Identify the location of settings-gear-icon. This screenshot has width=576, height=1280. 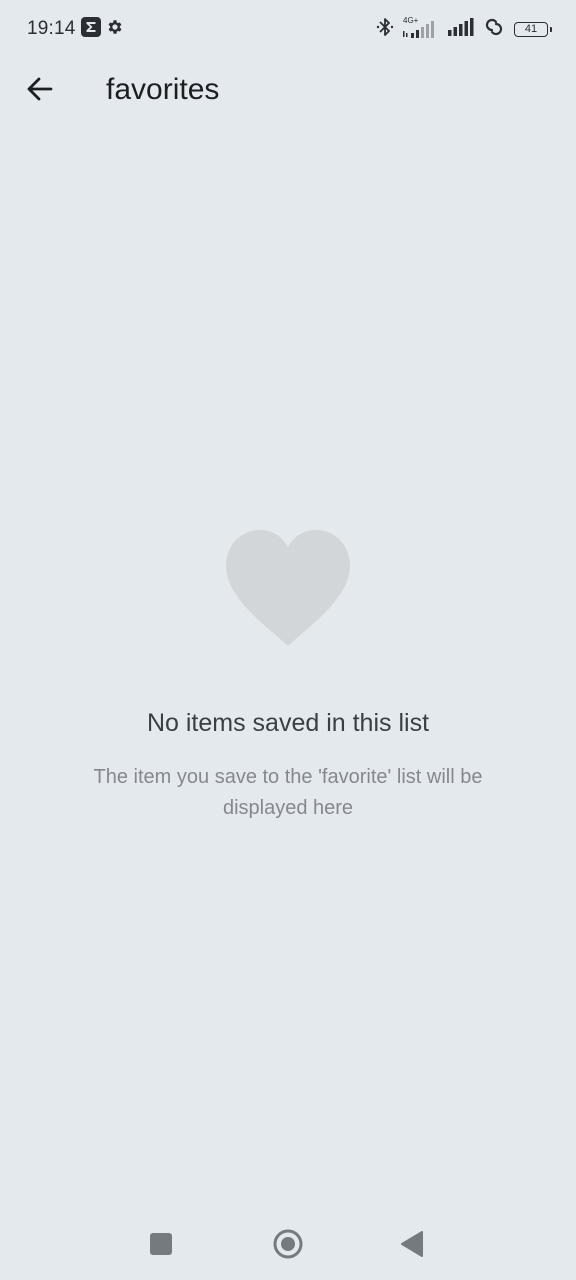
(115, 29).